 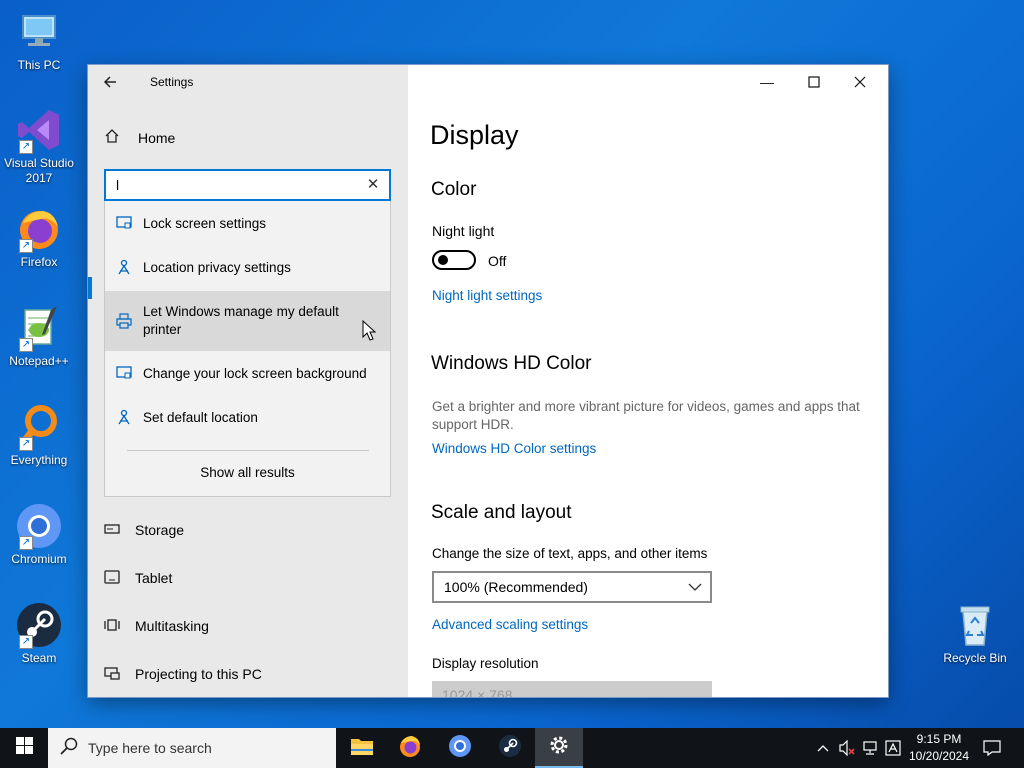 I want to click on night-light-toggle, so click(x=454, y=260).